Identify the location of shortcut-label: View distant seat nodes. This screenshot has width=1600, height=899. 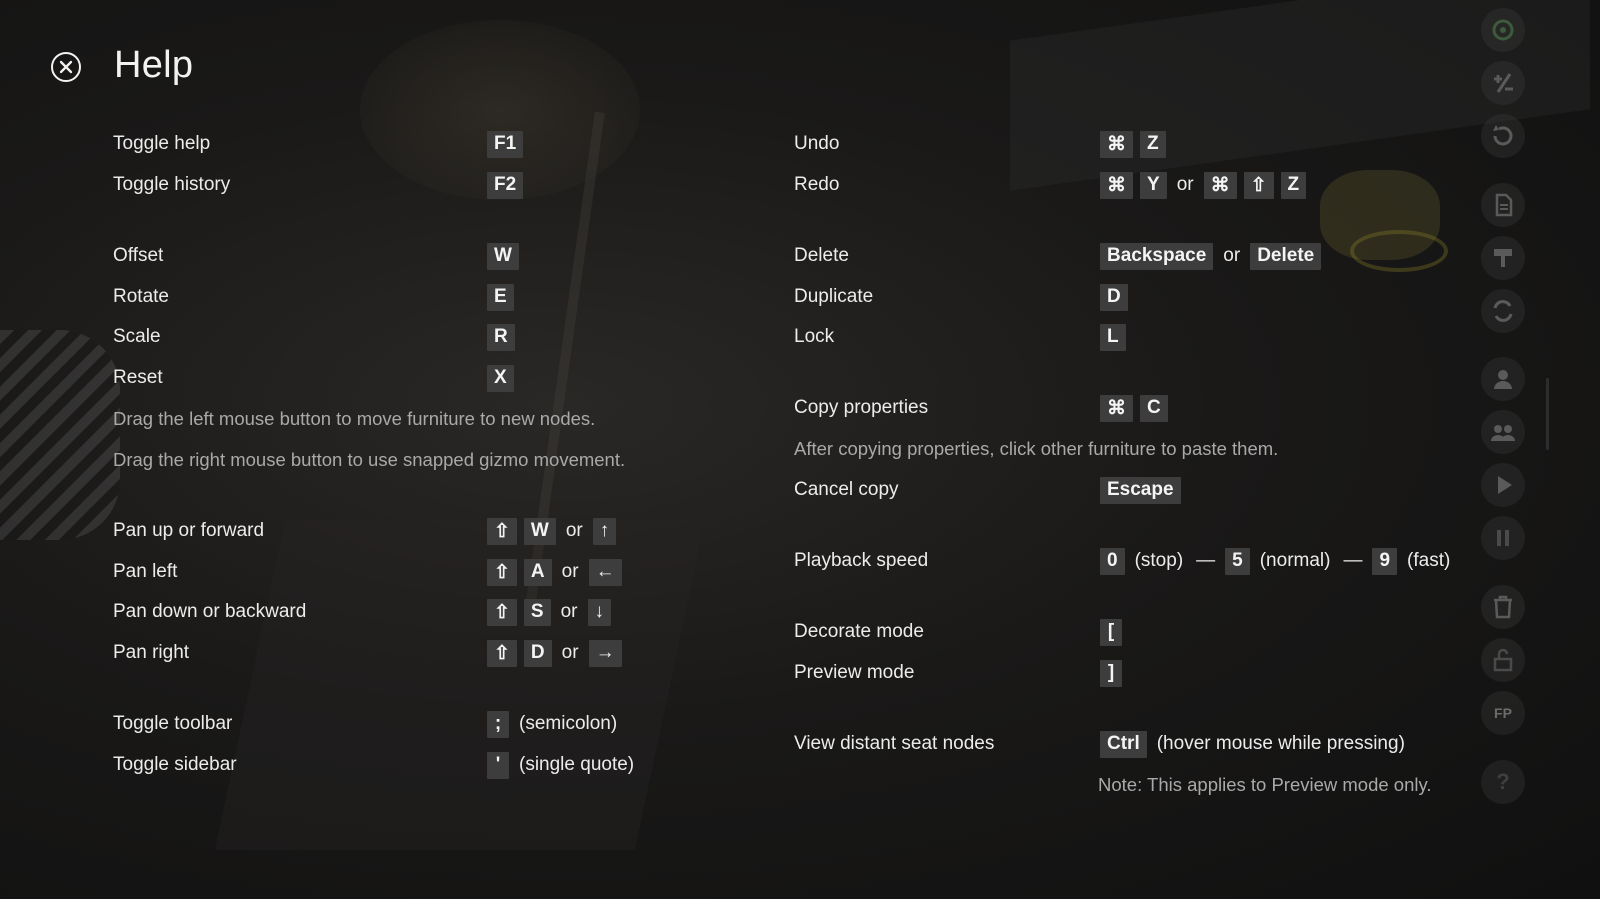
(894, 743).